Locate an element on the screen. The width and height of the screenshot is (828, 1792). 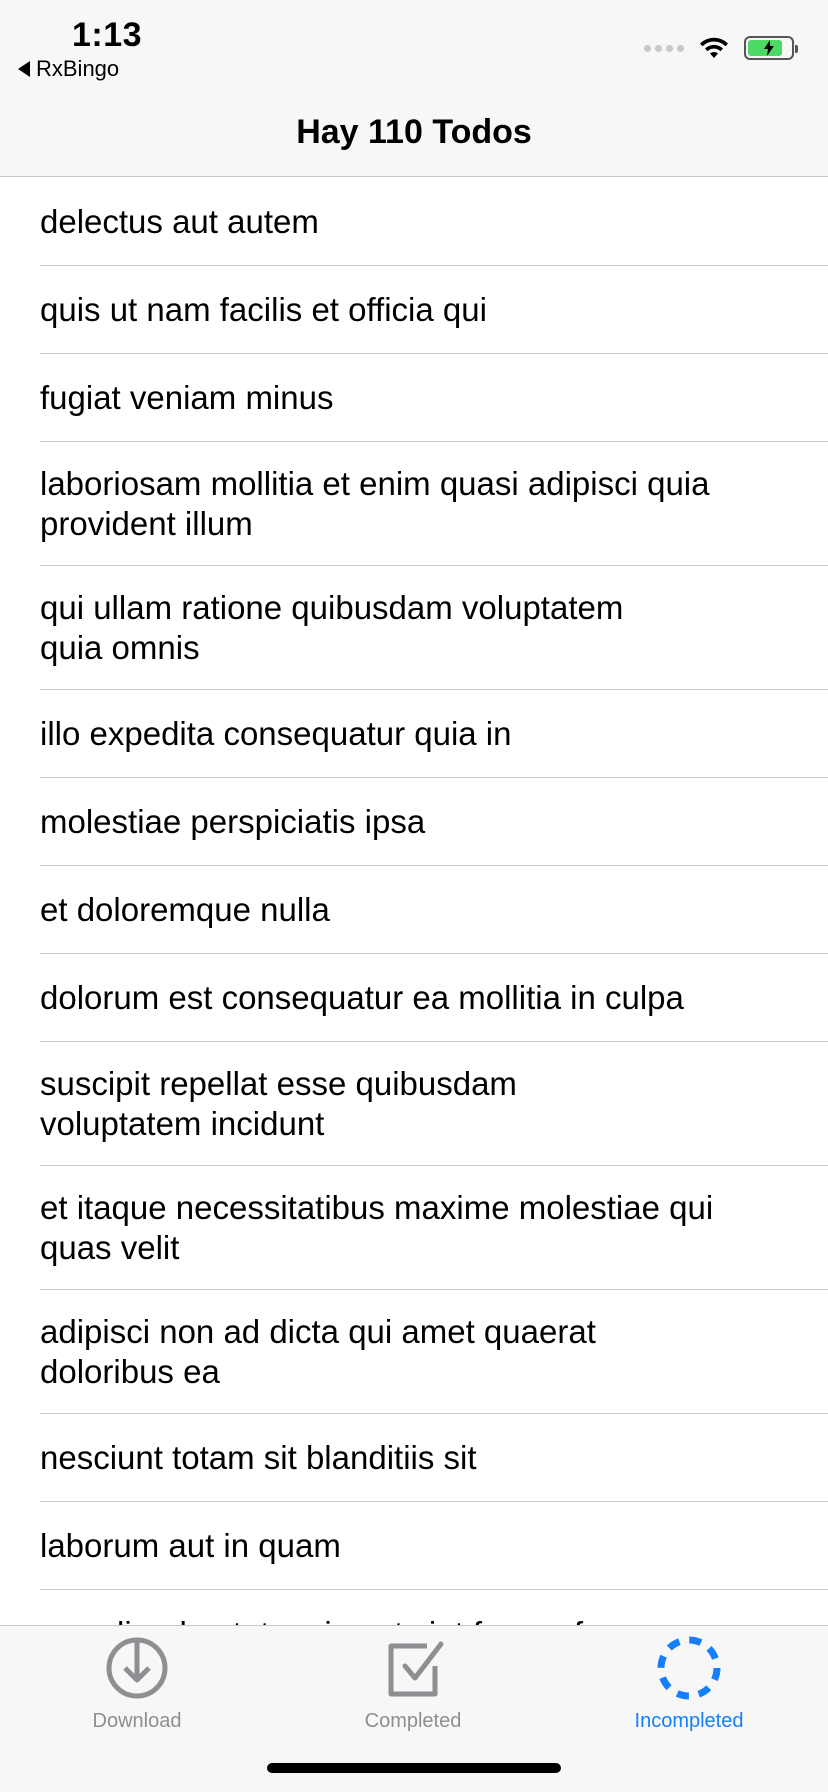
back-arrow-icon is located at coordinates (24, 69).